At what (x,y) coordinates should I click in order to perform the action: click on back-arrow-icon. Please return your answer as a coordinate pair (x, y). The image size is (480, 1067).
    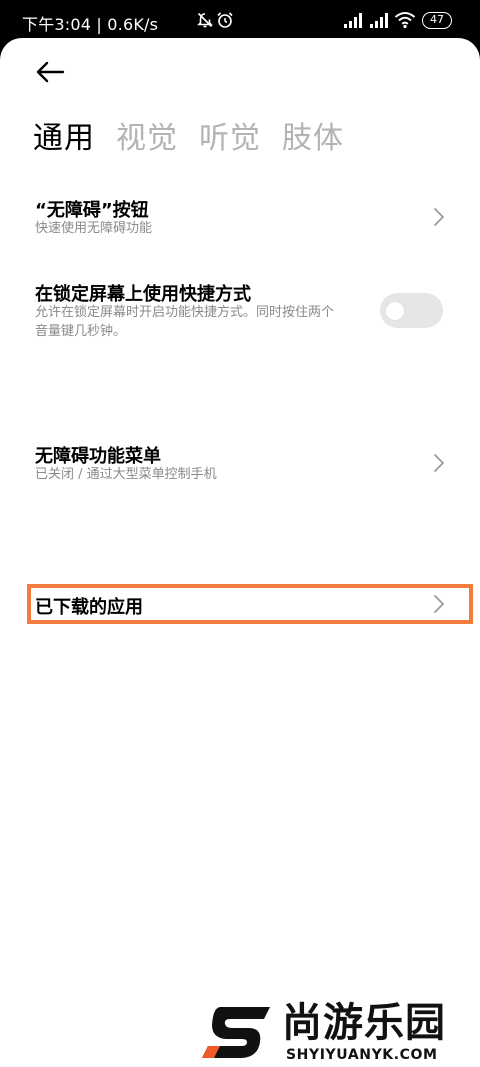
    Looking at the image, I should click on (50, 72).